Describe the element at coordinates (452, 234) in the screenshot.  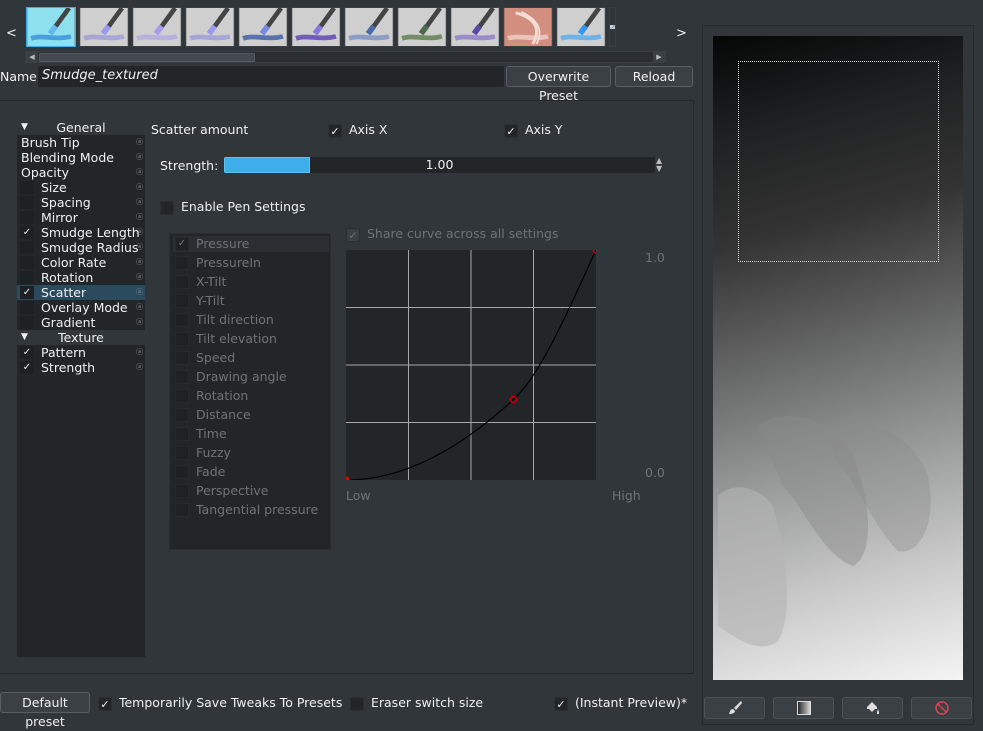
I see `share-curve-toggle: ✓ Share curve across all settings` at that location.